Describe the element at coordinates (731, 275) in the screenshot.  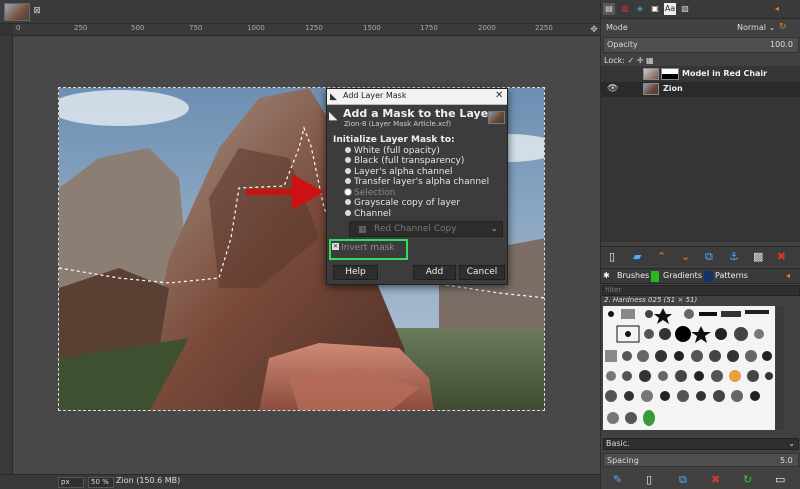
I see `patterns-tab: Patterns` at that location.